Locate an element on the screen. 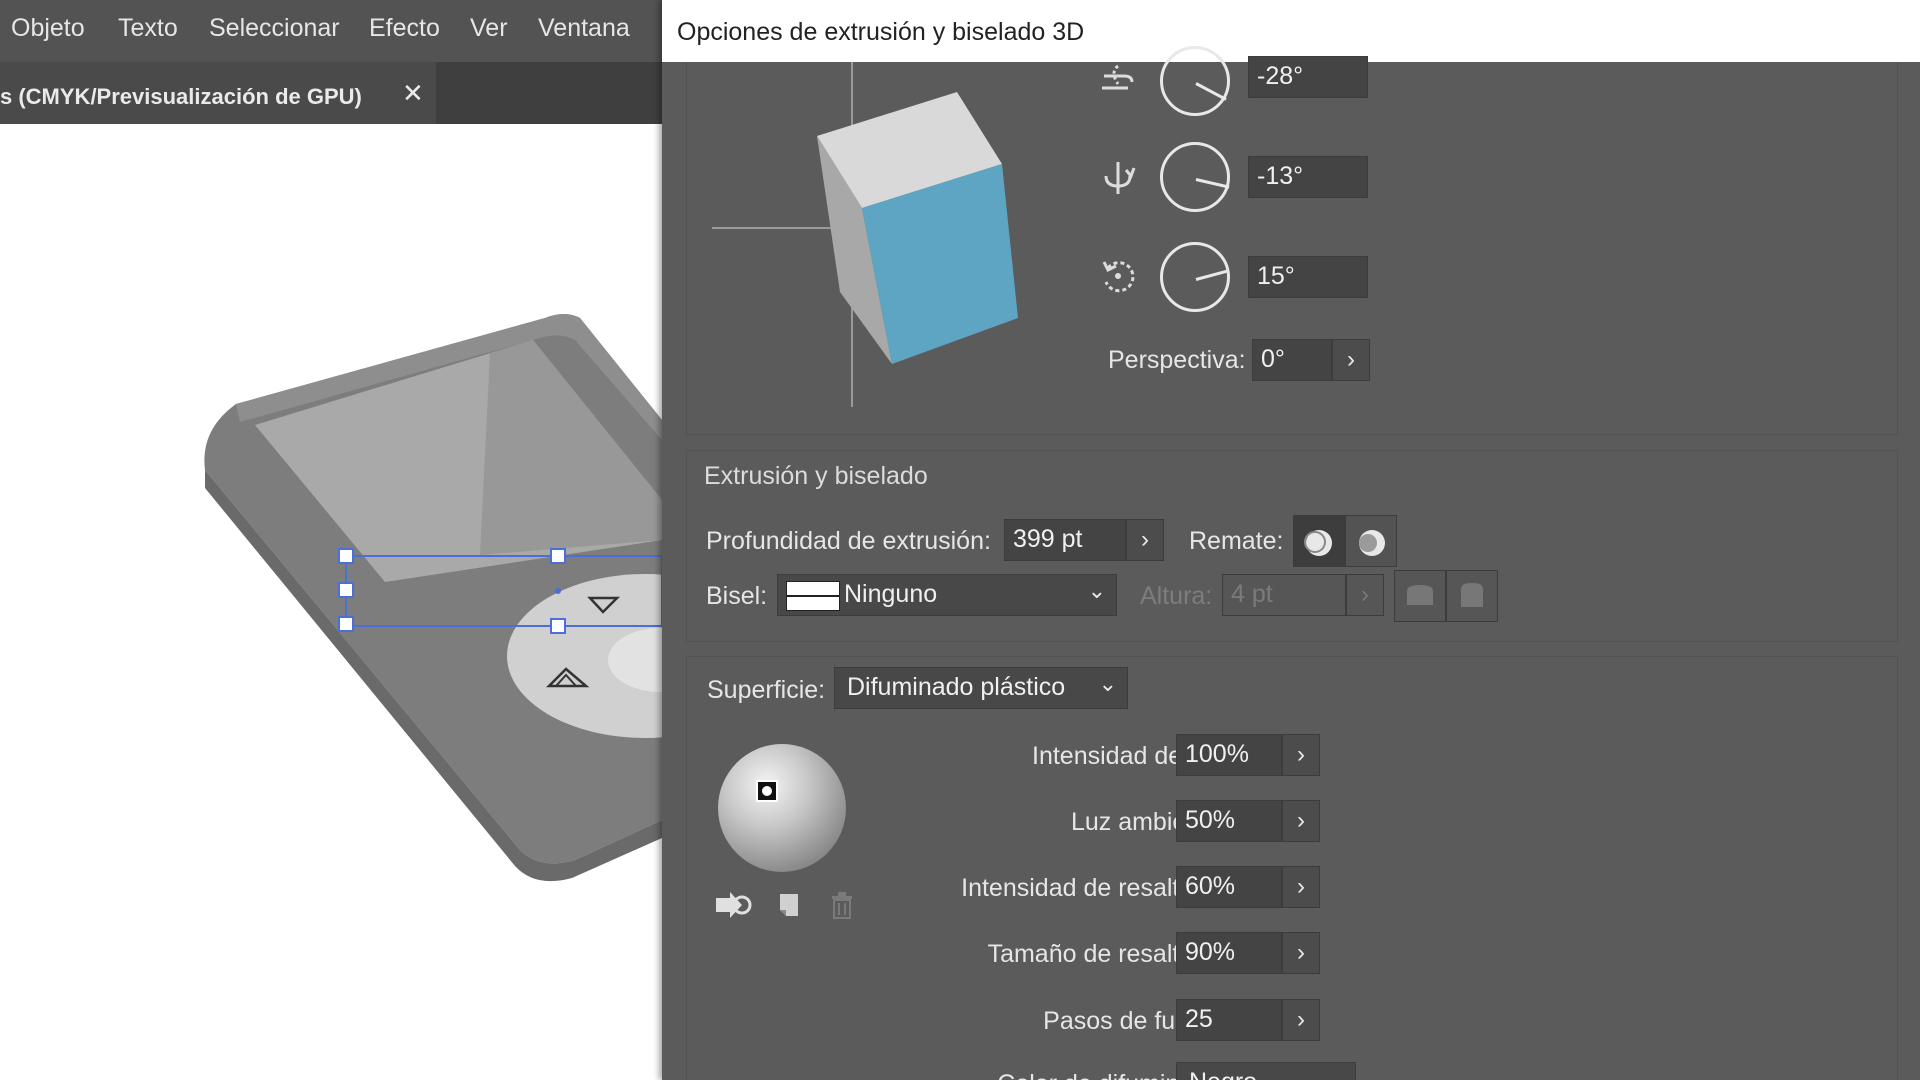 This screenshot has height=1080, width=1920. highlight-size-label: Tamaño de resaltado: is located at coordinates (1107, 954).